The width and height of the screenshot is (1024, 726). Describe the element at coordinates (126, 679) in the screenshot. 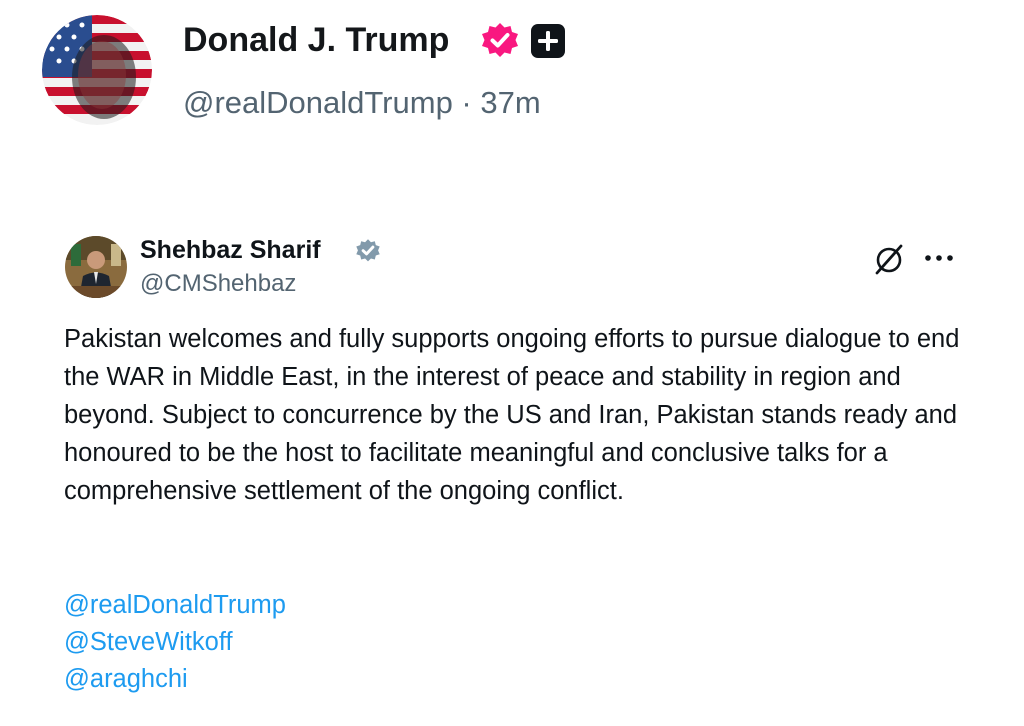

I see `mention-link: @araghchi` at that location.